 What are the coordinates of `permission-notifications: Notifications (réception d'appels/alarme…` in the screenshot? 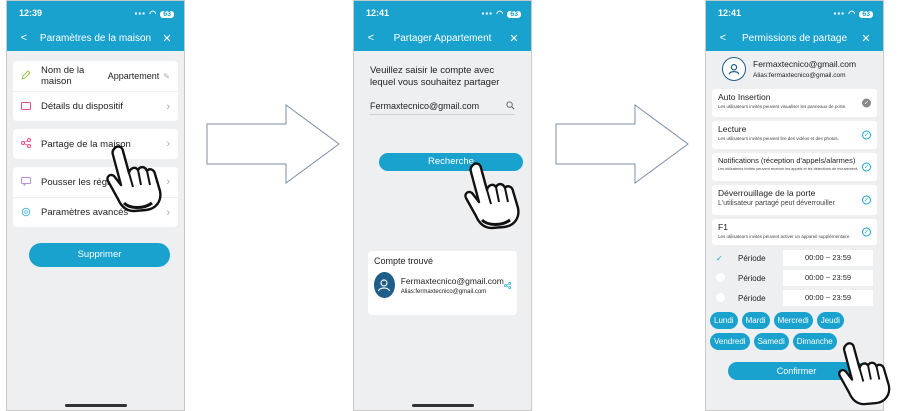 It's located at (794, 167).